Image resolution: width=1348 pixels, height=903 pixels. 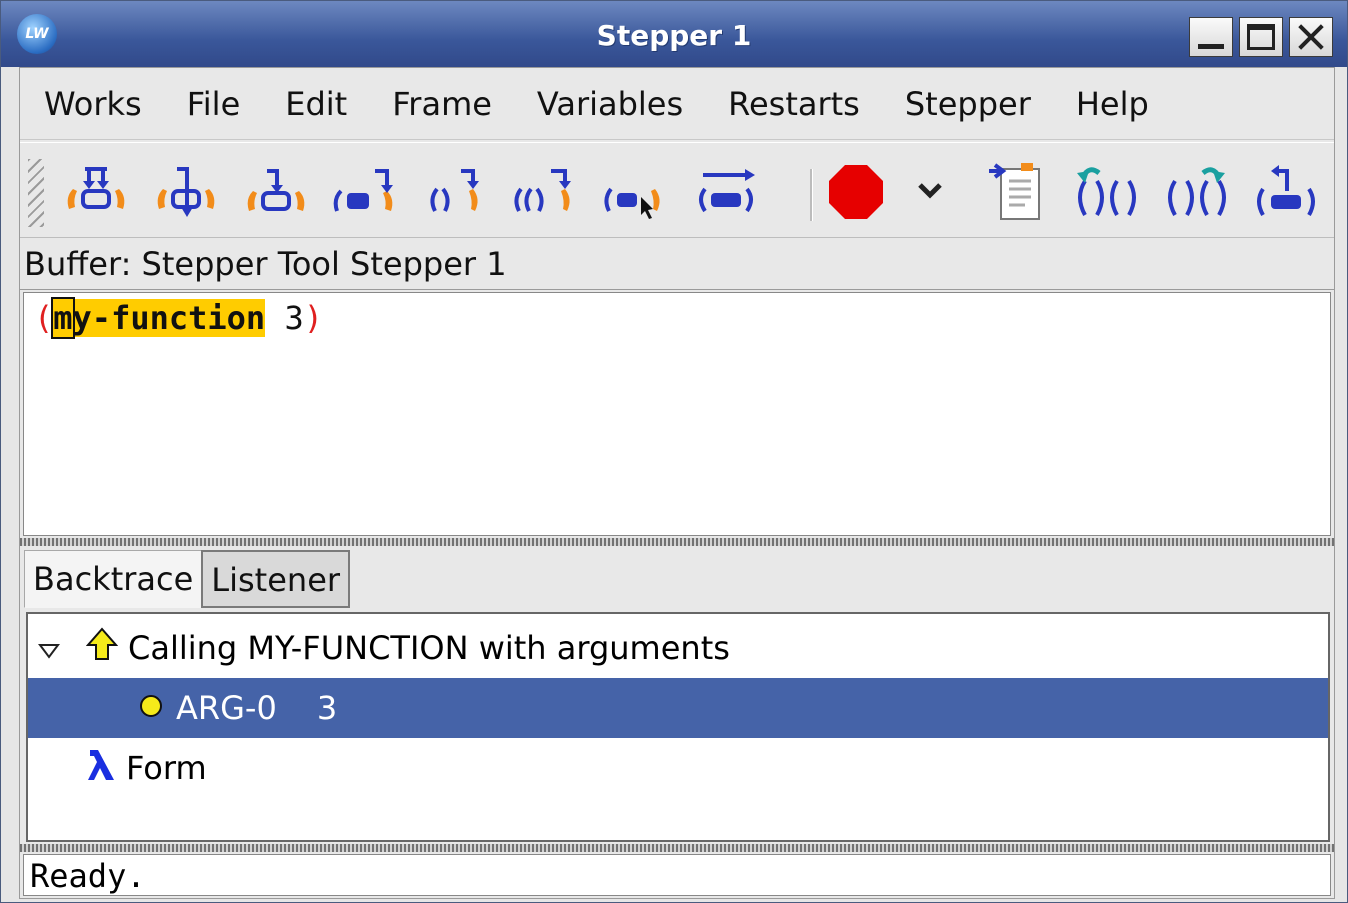 What do you see at coordinates (316, 104) in the screenshot?
I see `menu-edit: Edit` at bounding box center [316, 104].